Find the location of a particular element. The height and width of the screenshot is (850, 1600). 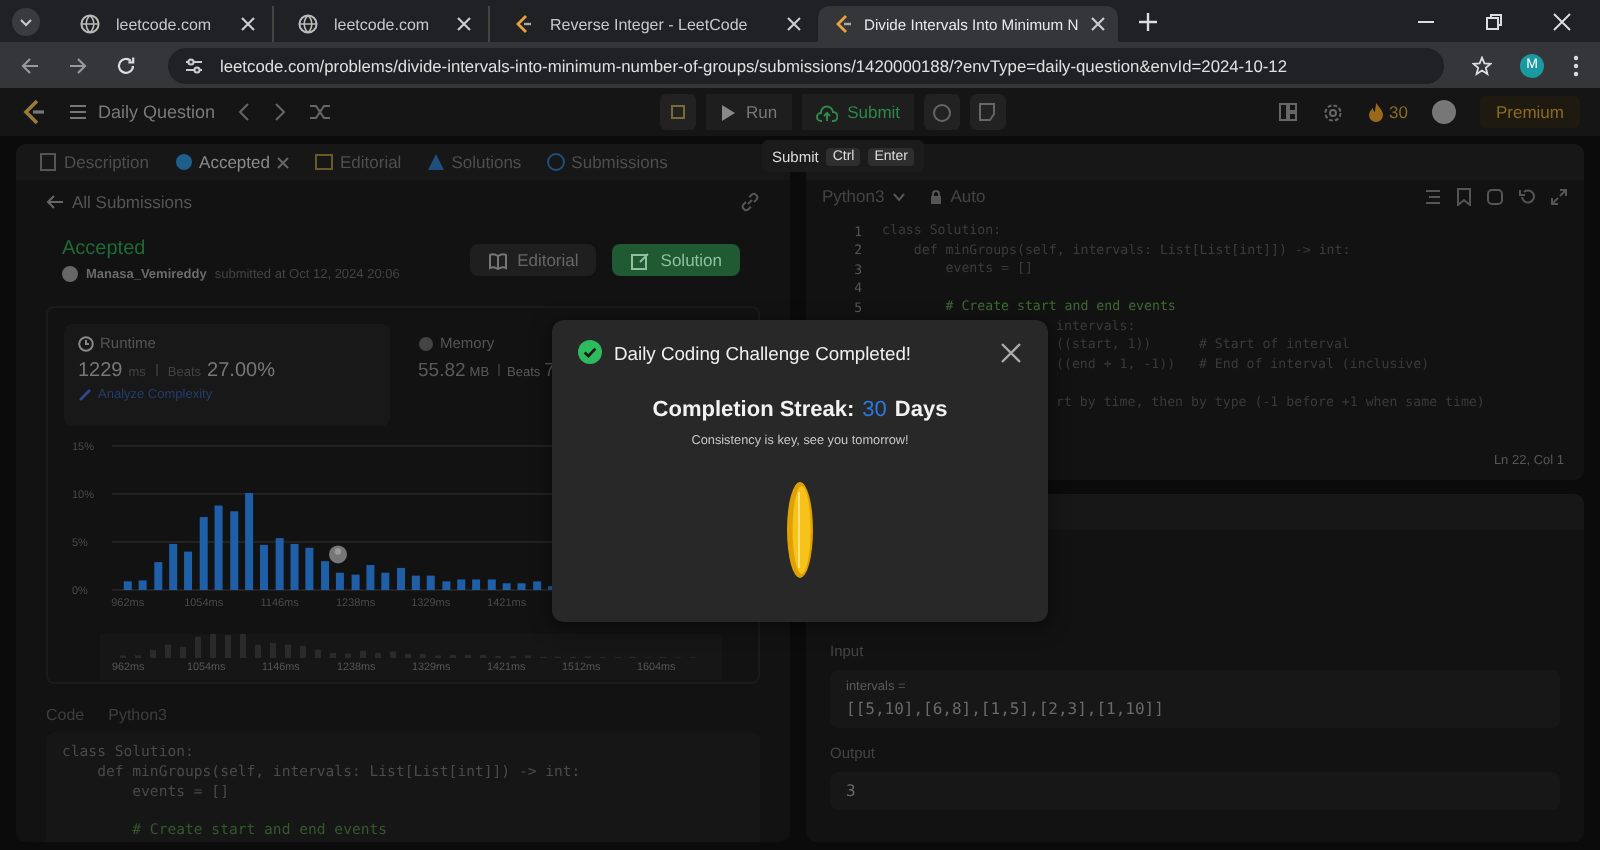

stat-value: 55.82 is located at coordinates (442, 371).